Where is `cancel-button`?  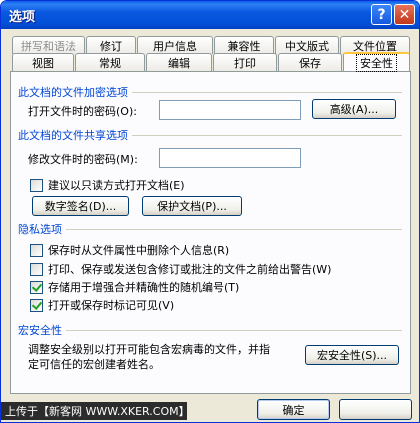 cancel-button is located at coordinates (375, 409).